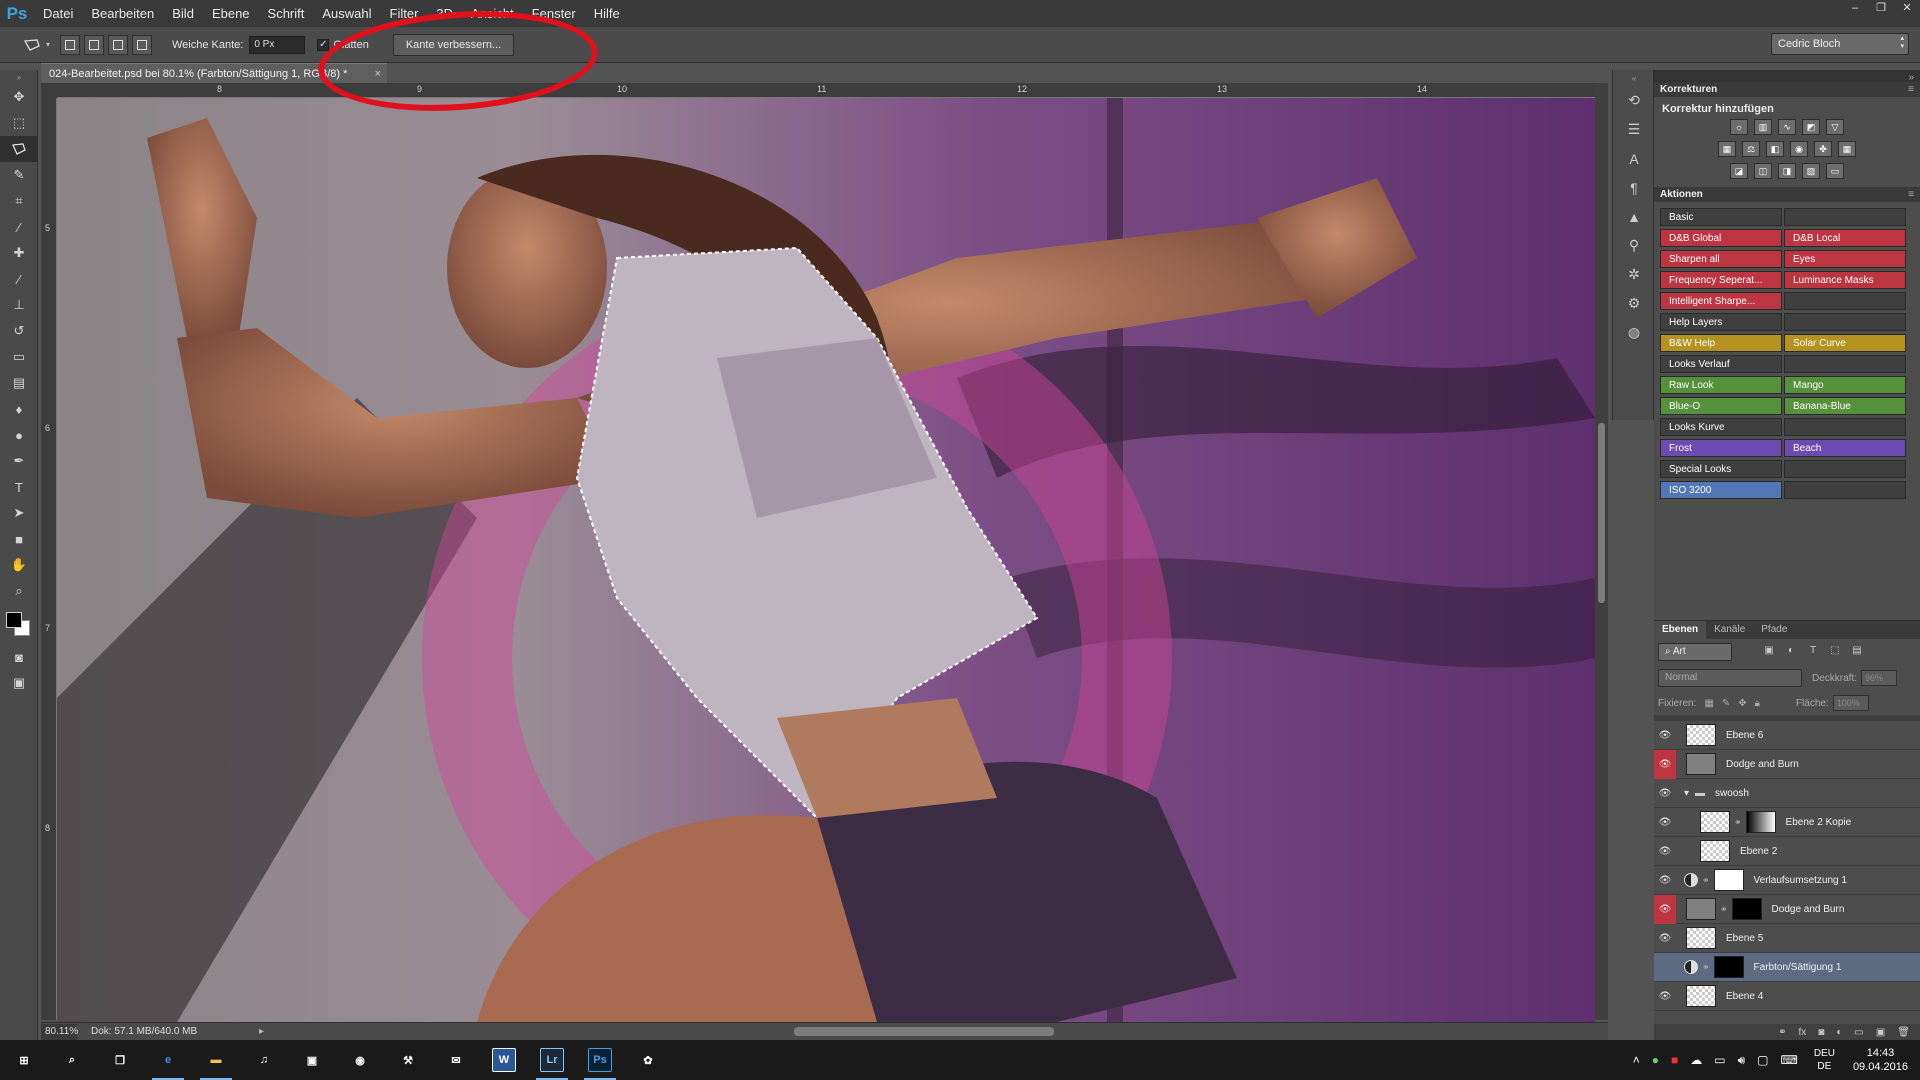 The image size is (1920, 1080). What do you see at coordinates (19, 331) in the screenshot?
I see `history-brush-icon: ↺` at bounding box center [19, 331].